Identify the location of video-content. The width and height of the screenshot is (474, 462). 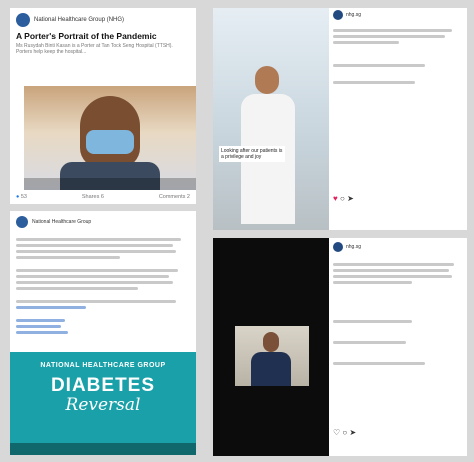
(272, 356).